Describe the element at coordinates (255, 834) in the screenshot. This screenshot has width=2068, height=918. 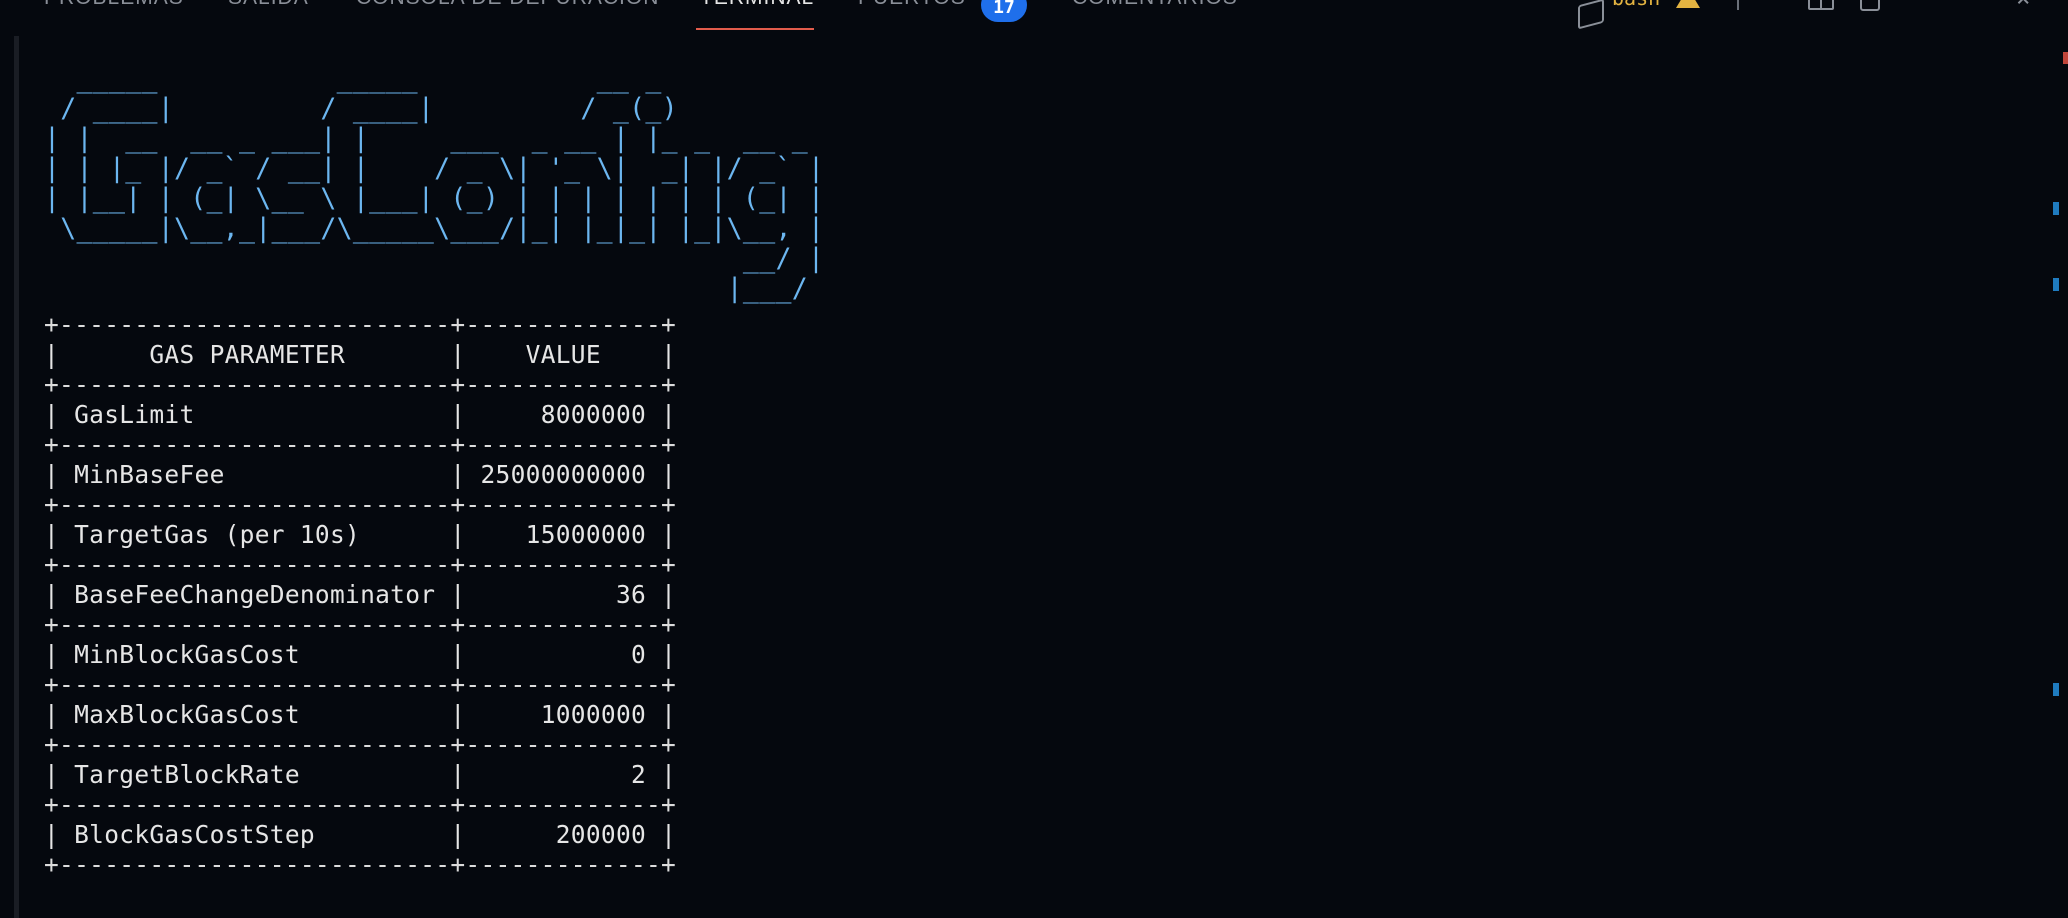
I see `parameter-name-cell: BlockGasCostStep` at that location.